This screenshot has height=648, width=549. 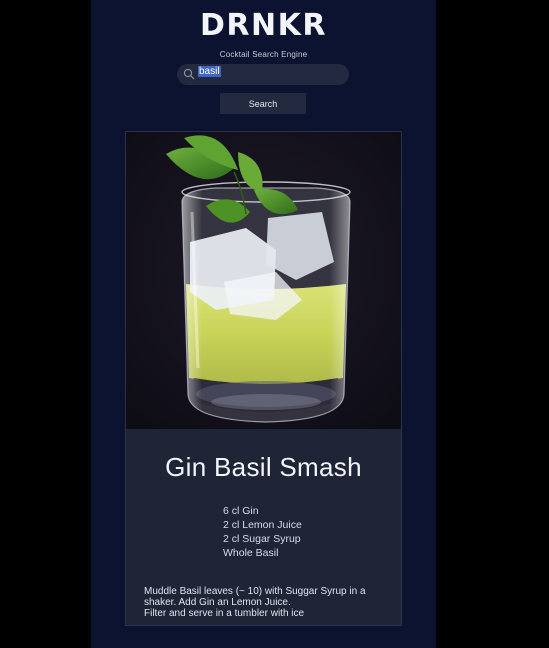 What do you see at coordinates (262, 525) in the screenshot?
I see `ingredient-item: 2 cl Lemon Juice` at bounding box center [262, 525].